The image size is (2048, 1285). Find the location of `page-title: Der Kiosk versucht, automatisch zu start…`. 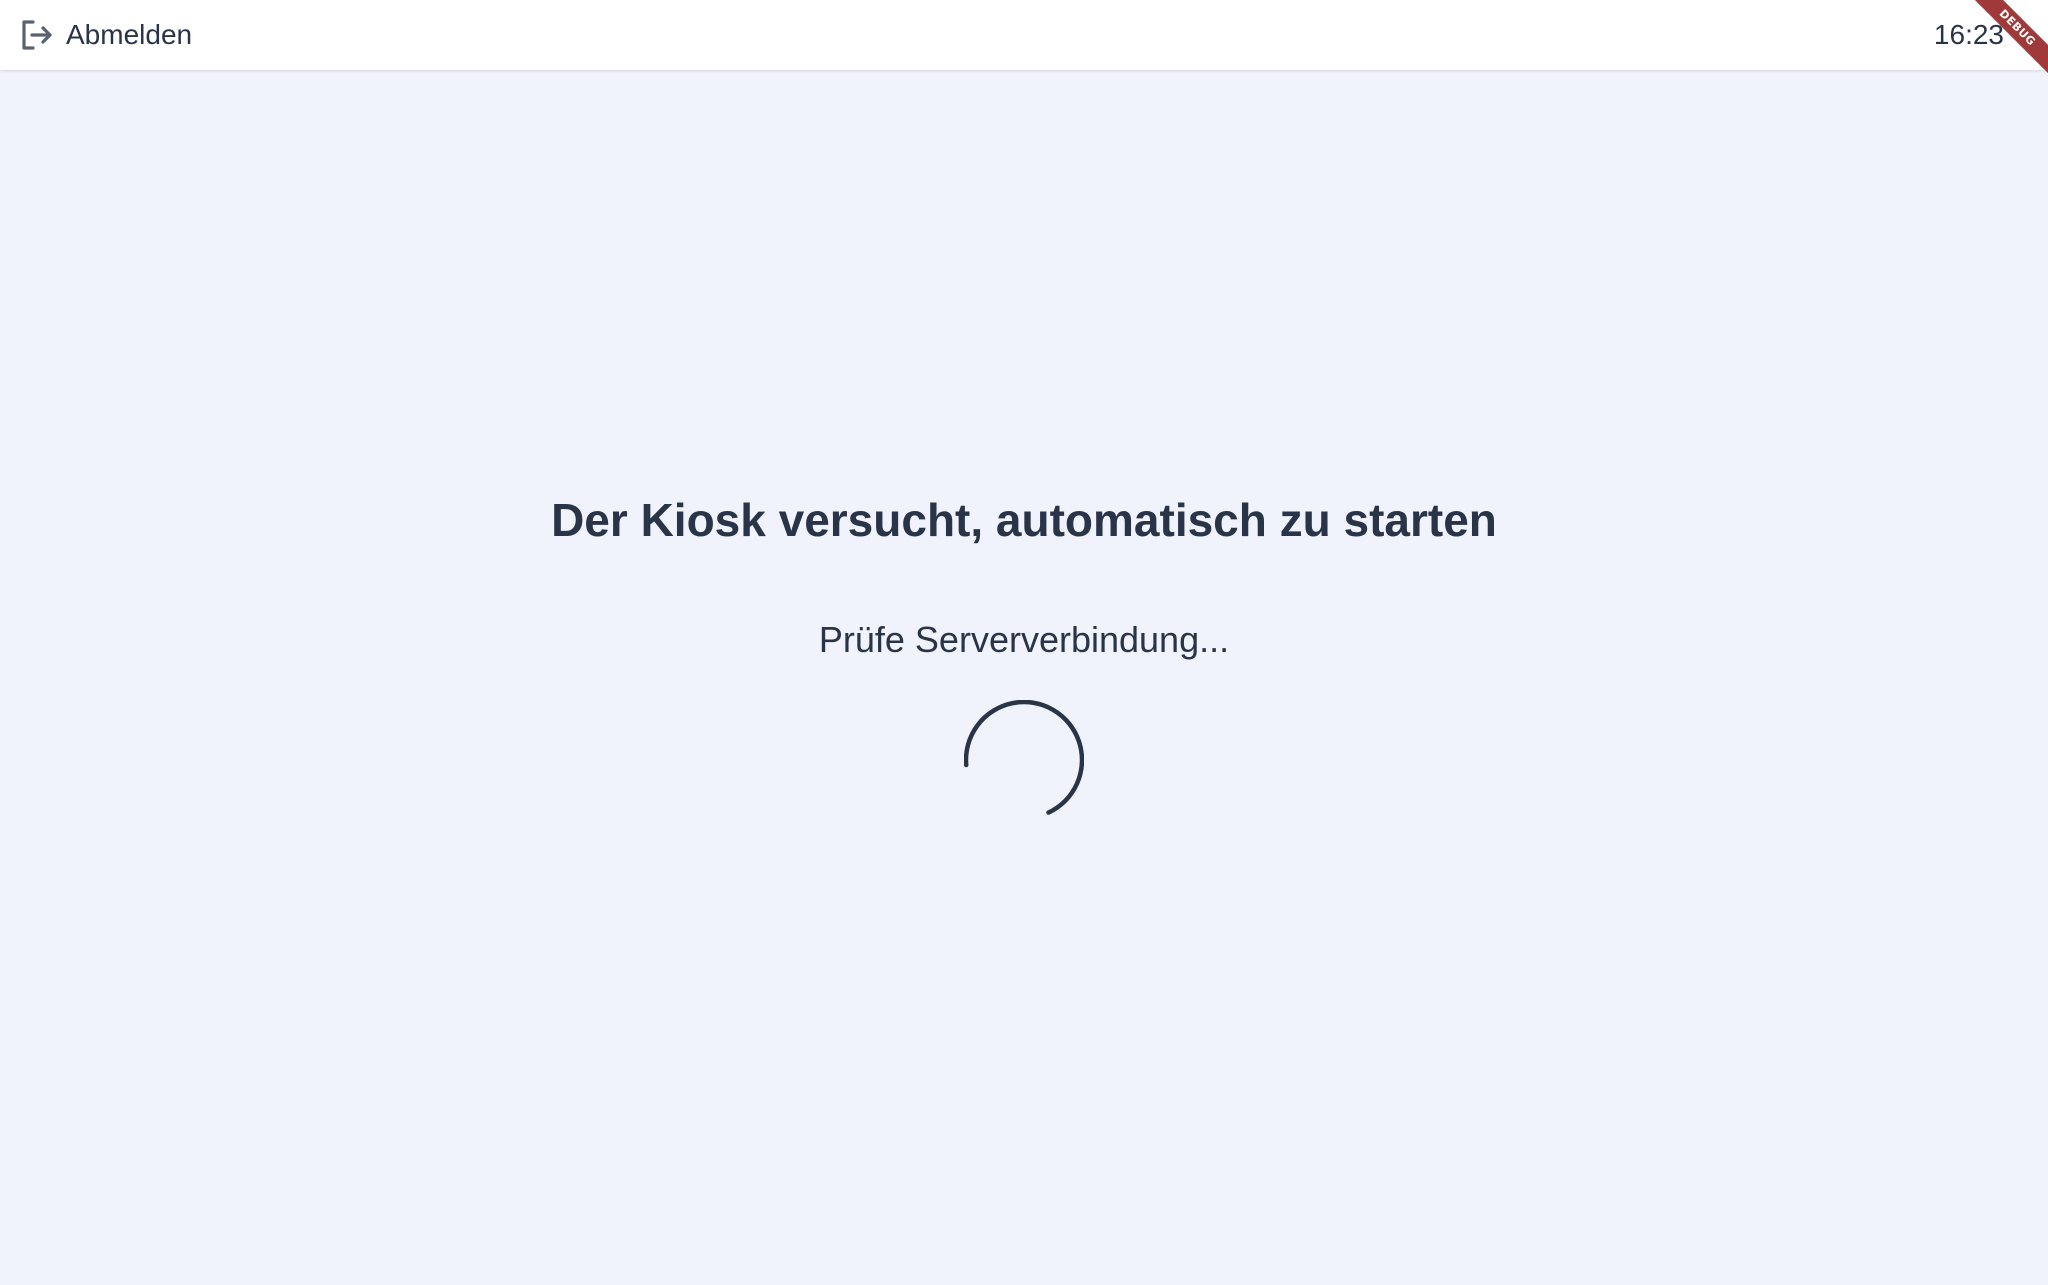

page-title: Der Kiosk versucht, automatisch zu start… is located at coordinates (1024, 520).